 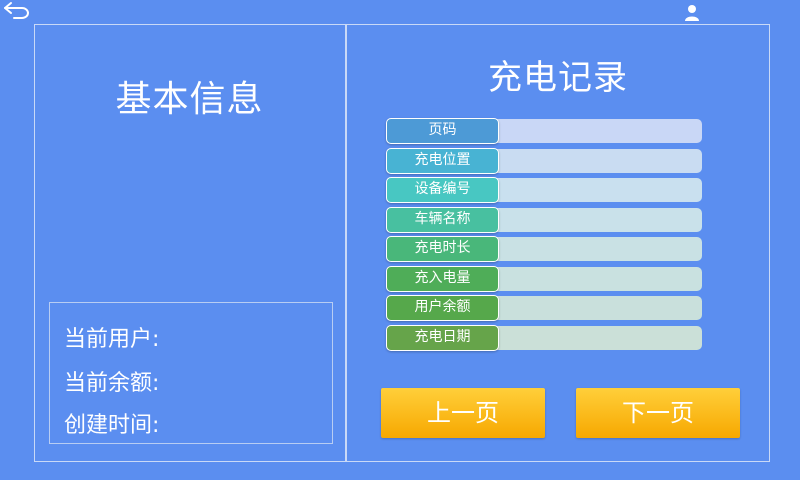 I want to click on created-time-label: 创建时间:, so click(x=112, y=425).